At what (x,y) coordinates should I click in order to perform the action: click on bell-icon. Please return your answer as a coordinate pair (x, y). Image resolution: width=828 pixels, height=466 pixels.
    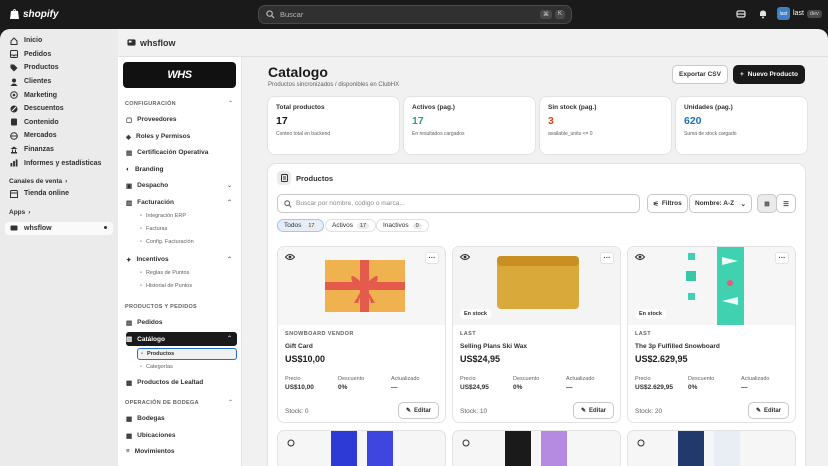
    Looking at the image, I should click on (763, 14).